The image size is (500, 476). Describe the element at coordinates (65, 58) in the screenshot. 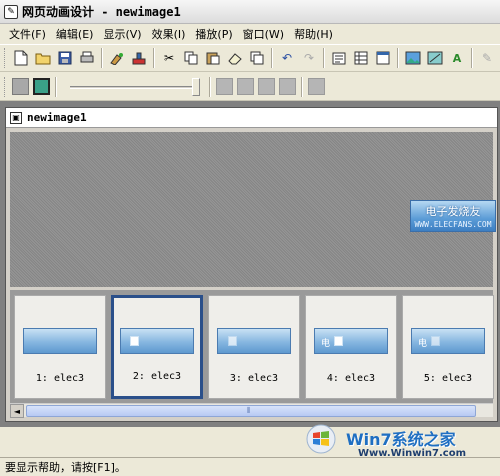

I see `save-icon` at that location.